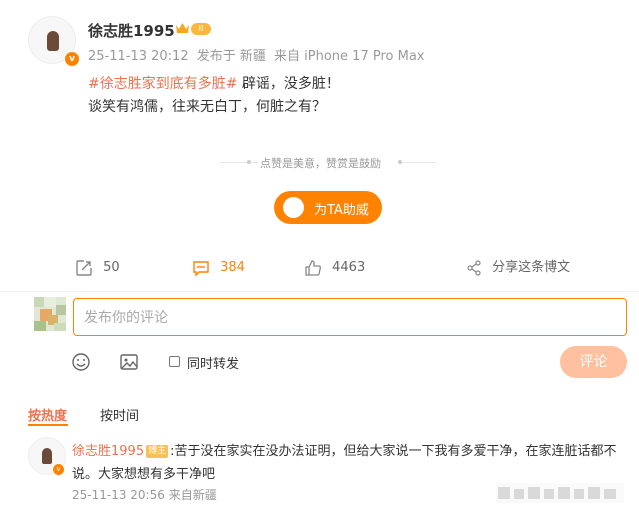  I want to click on comment-time: 25-11-13 20:56, so click(118, 495).